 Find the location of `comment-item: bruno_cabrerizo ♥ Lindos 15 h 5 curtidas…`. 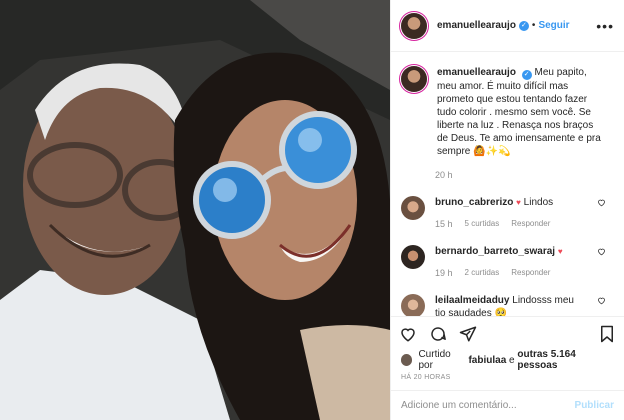

comment-item: bruno_cabrerizo ♥ Lindos 15 h 5 curtidas… is located at coordinates (507, 212).